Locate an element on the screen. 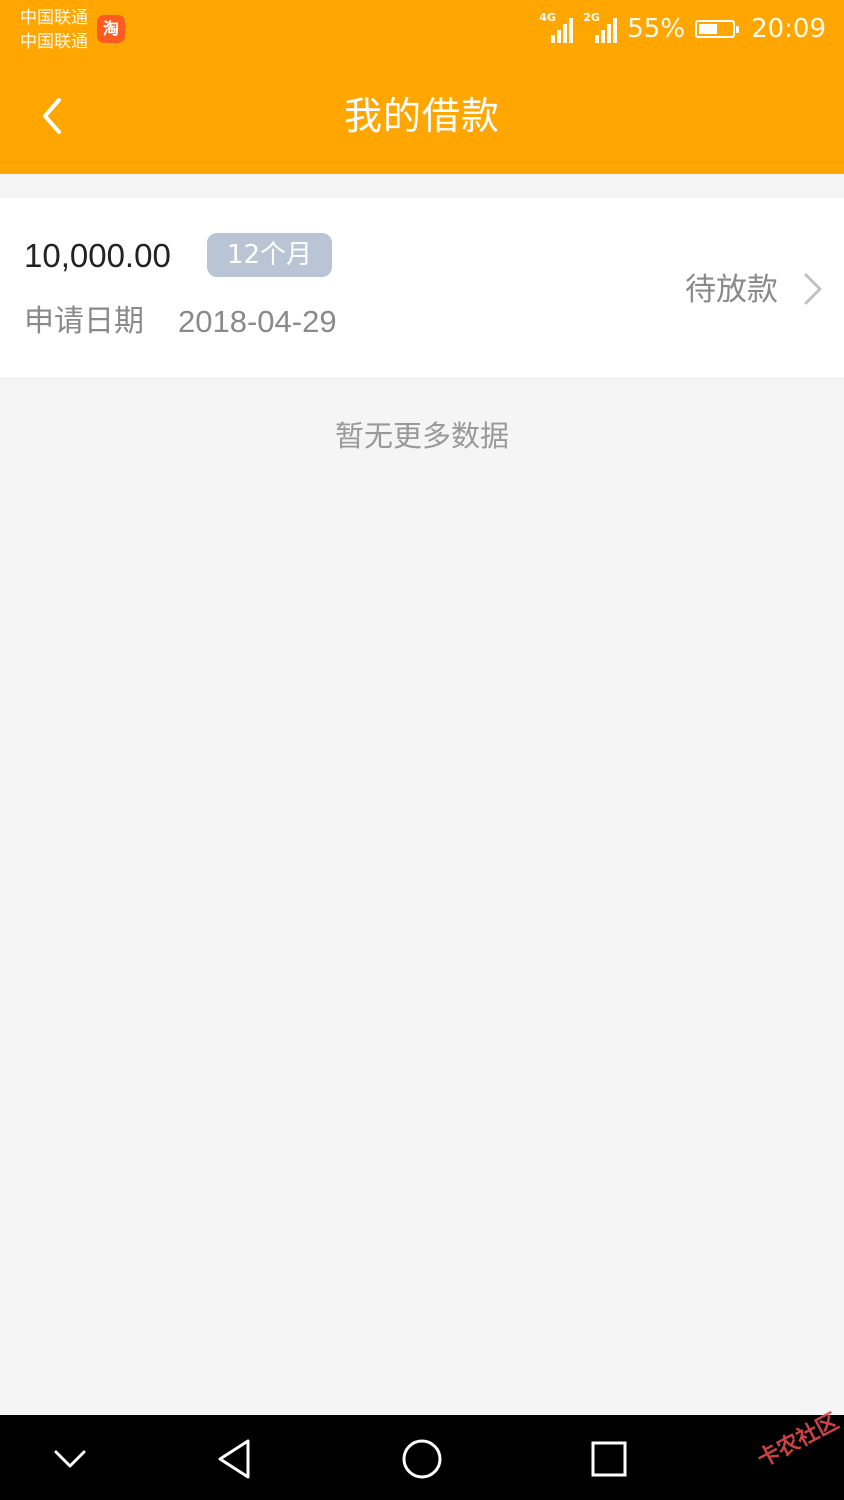 The width and height of the screenshot is (844, 1500). loan-list-item: 10,000.00 12个月 申请日期 2018-04-29 待放款 is located at coordinates (422, 288).